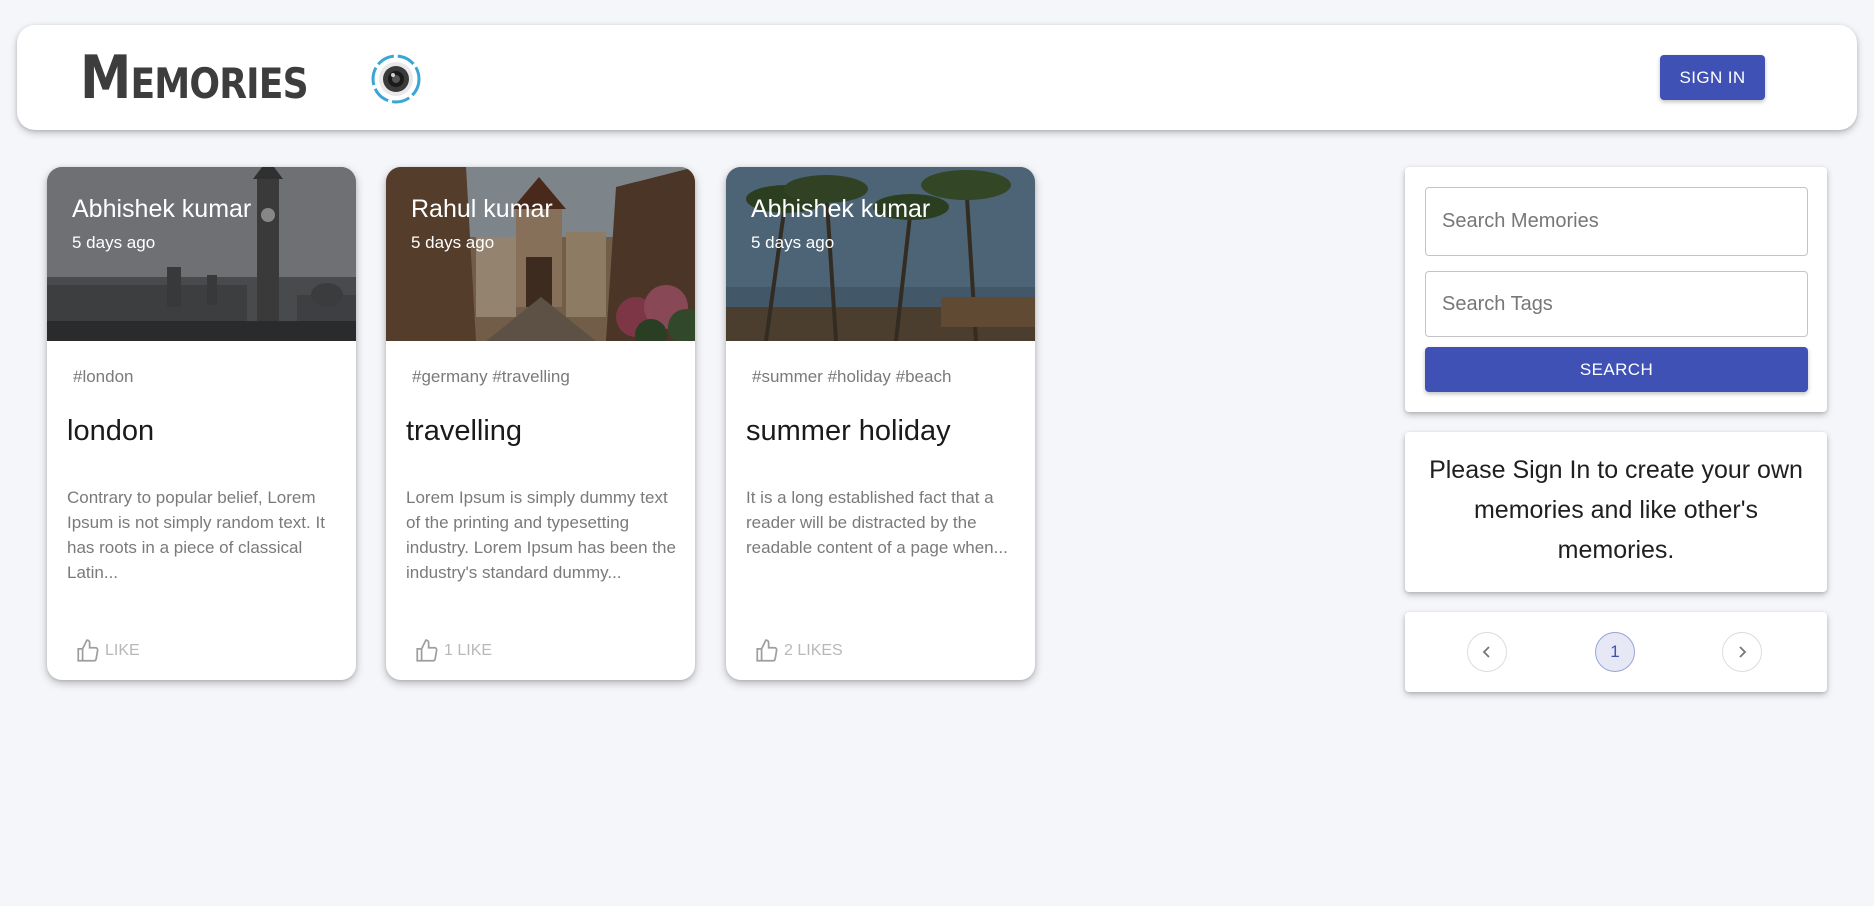 The width and height of the screenshot is (1874, 906). Describe the element at coordinates (937, 77) in the screenshot. I see `app-bar: Memories SIGN IN` at that location.